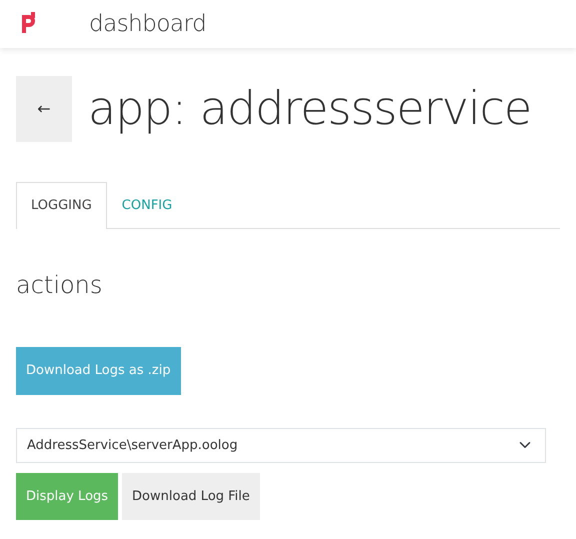 This screenshot has height=539, width=576. I want to click on section-title: actions, so click(60, 285).